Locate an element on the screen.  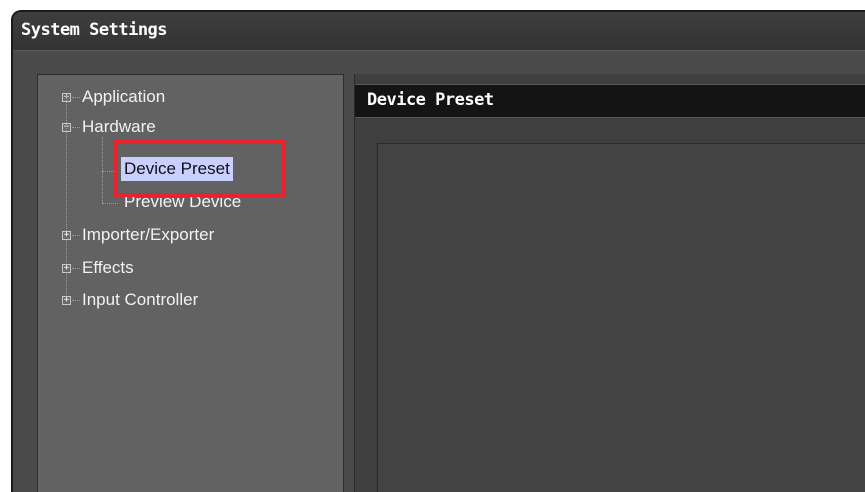
content-header: Device Preset is located at coordinates (610, 101).